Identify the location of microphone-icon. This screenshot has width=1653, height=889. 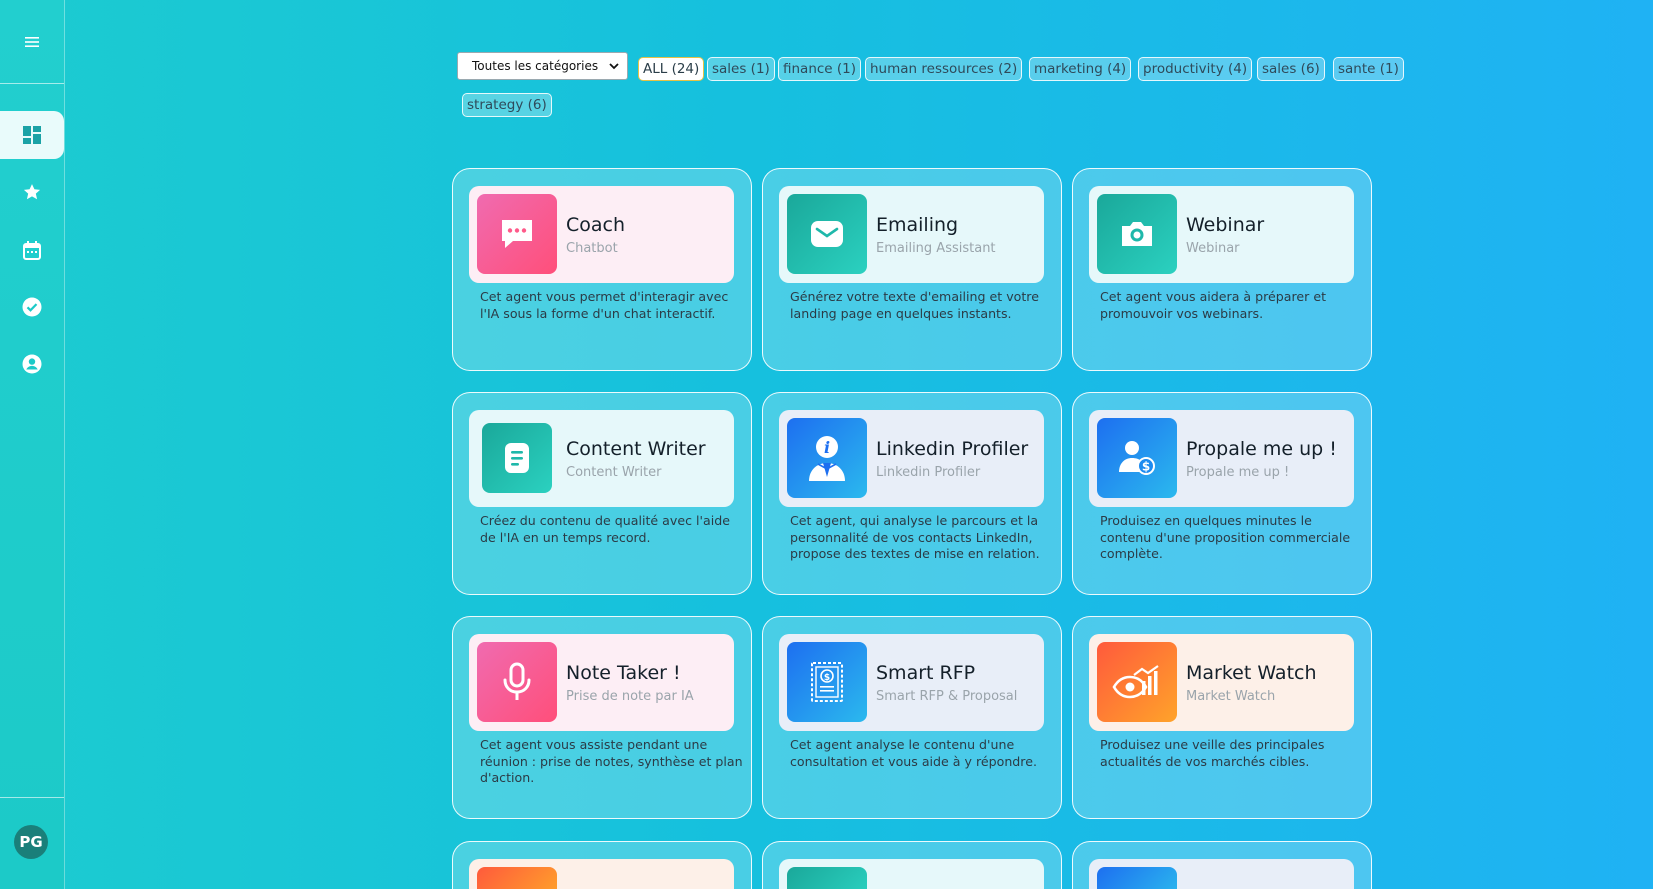
(517, 681).